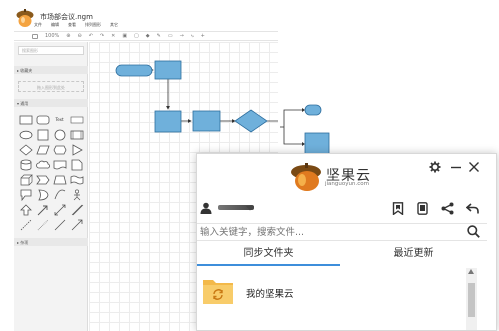 The height and width of the screenshot is (331, 499). Describe the element at coordinates (51, 70) in the screenshot. I see `favorites-section-header: ▸ 收藏夹` at that location.